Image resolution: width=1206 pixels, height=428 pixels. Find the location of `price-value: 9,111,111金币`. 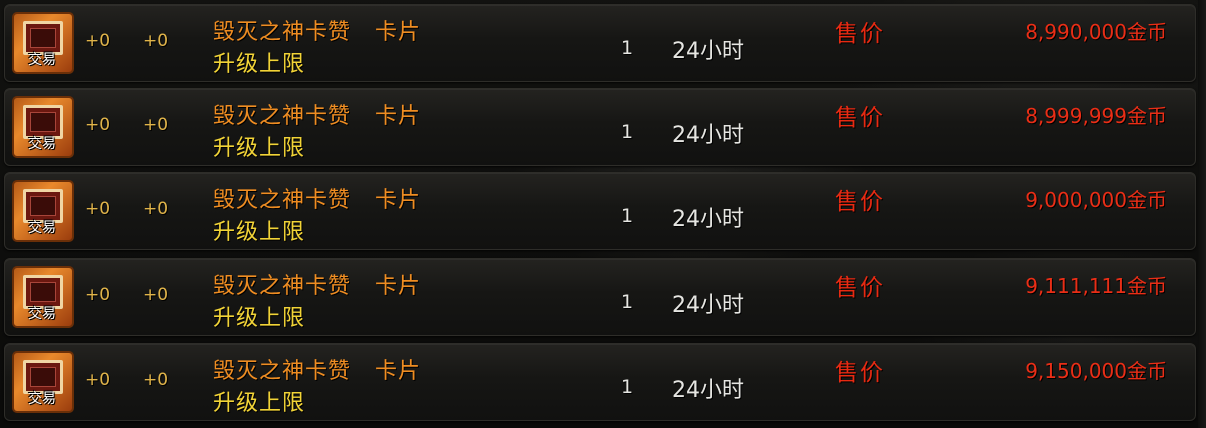

price-value: 9,111,111金币 is located at coordinates (1096, 286).